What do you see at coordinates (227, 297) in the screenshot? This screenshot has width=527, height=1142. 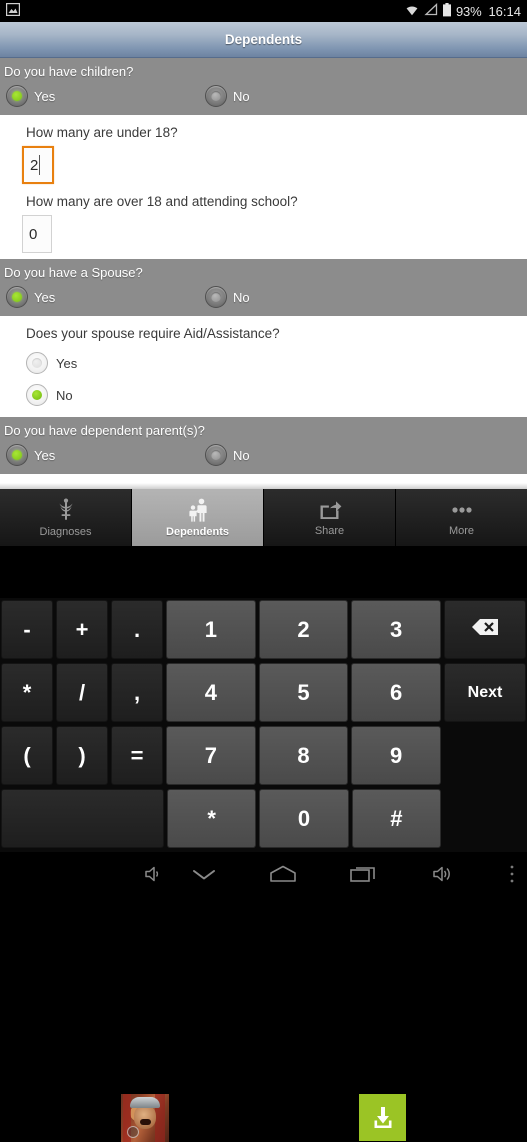 I see `spouse-no-option: No` at bounding box center [227, 297].